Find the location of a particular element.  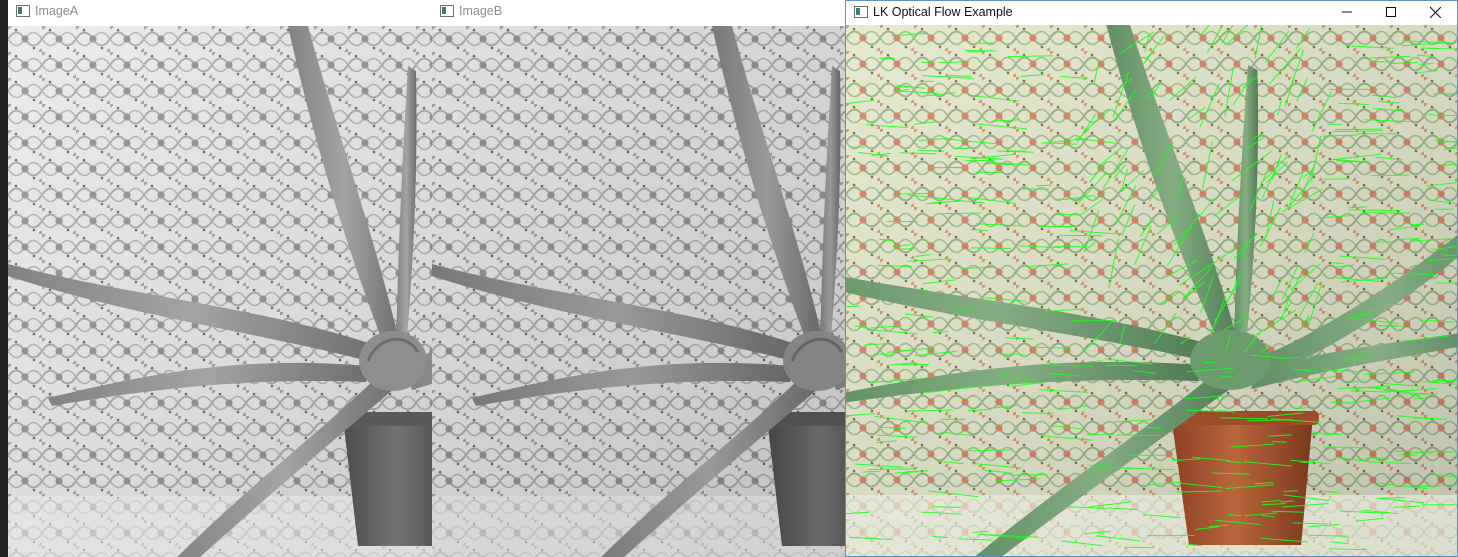

maximize-icon is located at coordinates (1391, 12).